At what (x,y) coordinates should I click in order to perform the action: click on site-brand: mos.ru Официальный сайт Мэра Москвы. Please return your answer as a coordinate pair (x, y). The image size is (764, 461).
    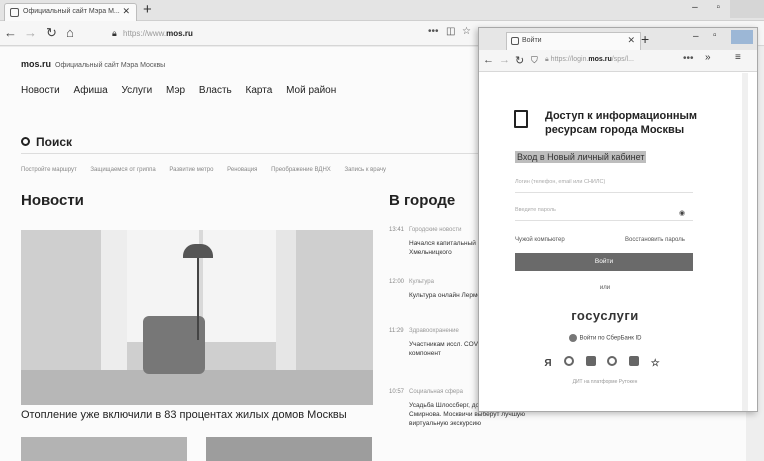
    Looking at the image, I should click on (93, 64).